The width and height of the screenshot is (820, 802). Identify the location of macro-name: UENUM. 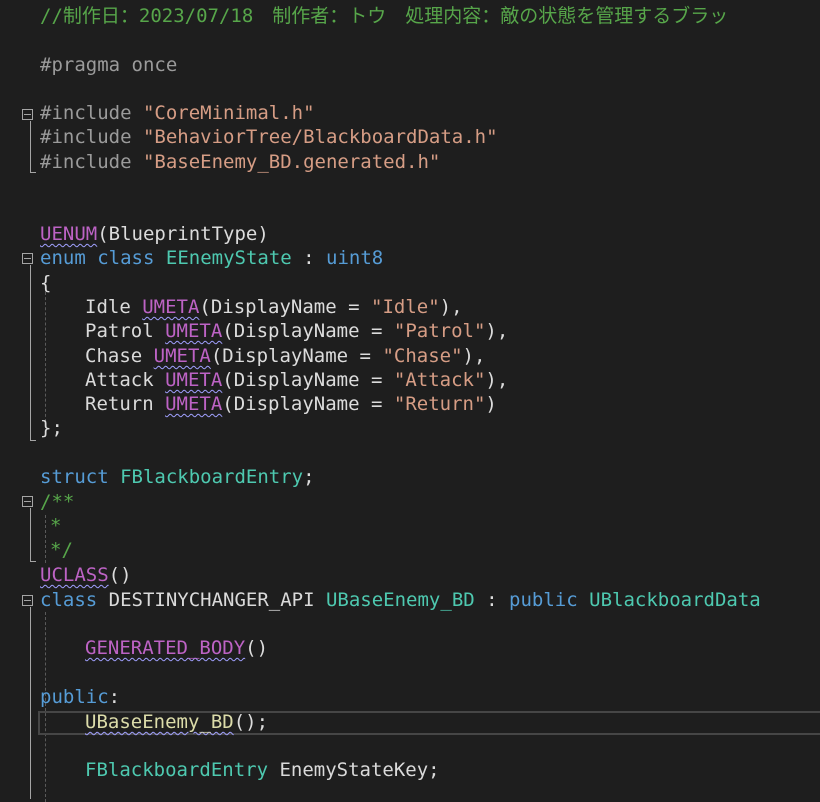
(69, 234).